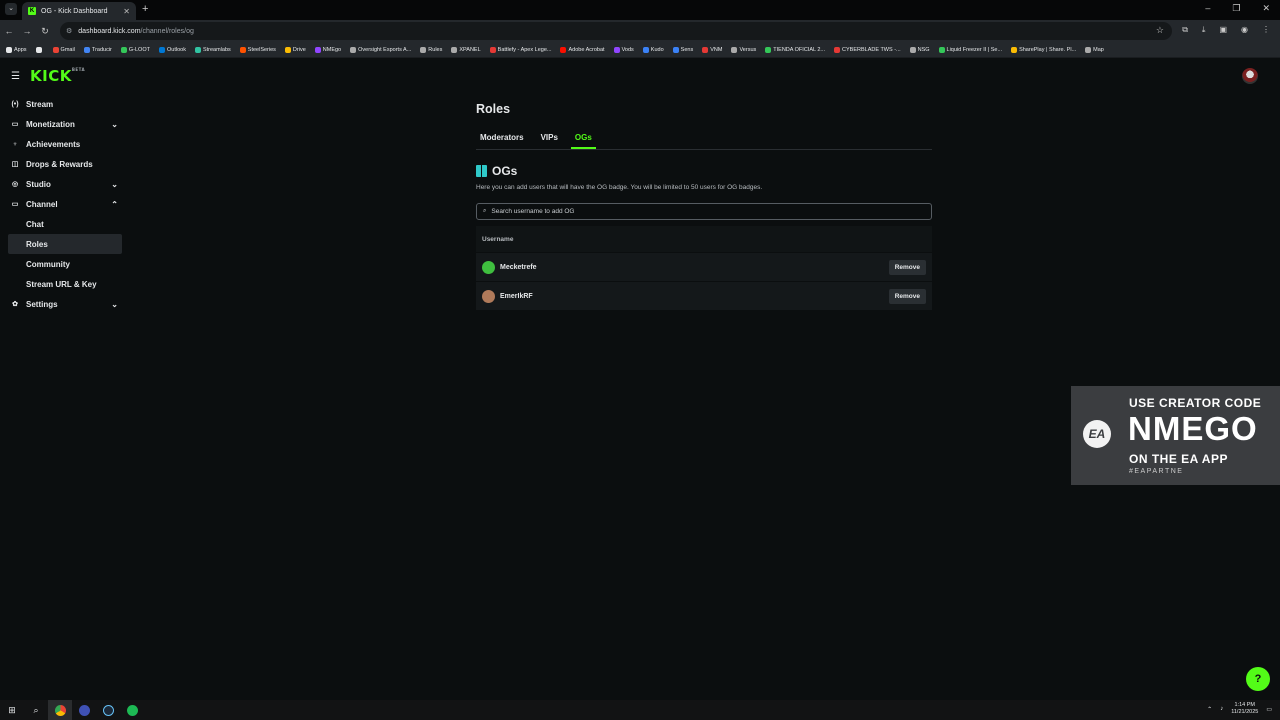  Describe the element at coordinates (16, 49) in the screenshot. I see `bookmark-item: Apps` at that location.